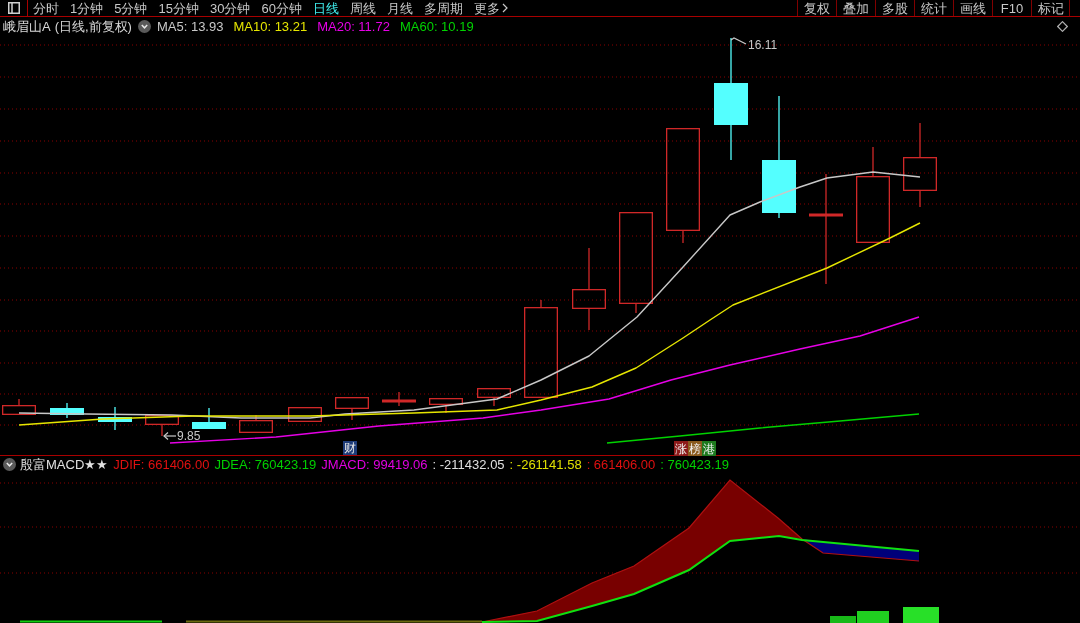 This screenshot has width=1080, height=623. I want to click on event-badge: 财, so click(350, 448).